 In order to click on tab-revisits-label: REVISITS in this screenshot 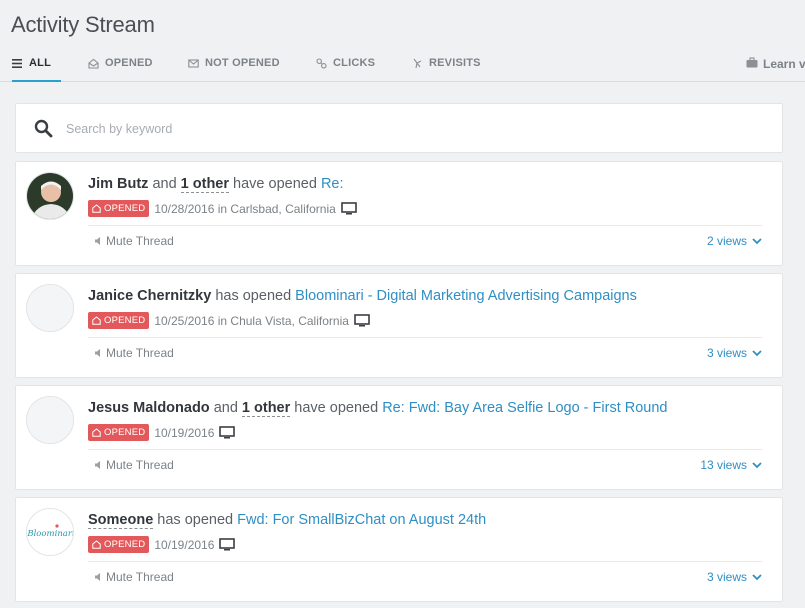, I will do `click(455, 63)`.